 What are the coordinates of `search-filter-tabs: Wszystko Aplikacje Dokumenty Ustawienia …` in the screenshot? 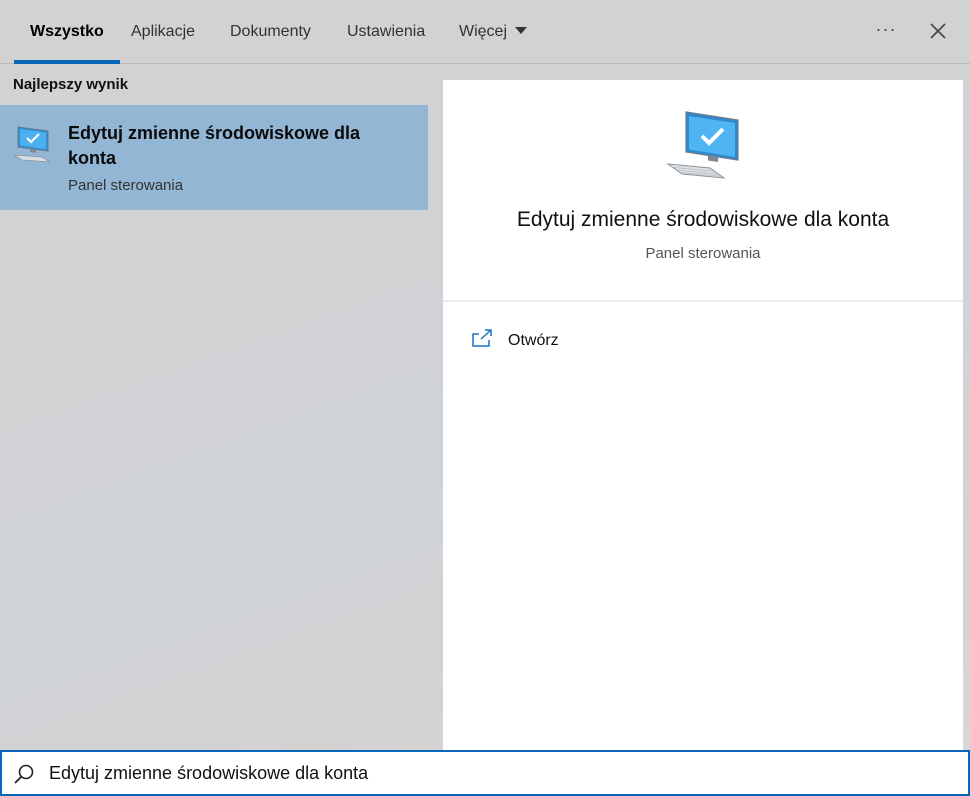 It's located at (485, 32).